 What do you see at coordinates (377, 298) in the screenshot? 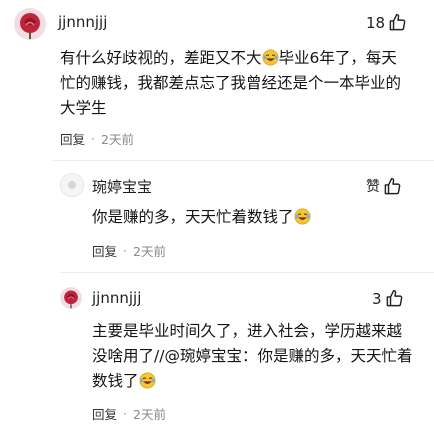
I see `like-count: 3` at bounding box center [377, 298].